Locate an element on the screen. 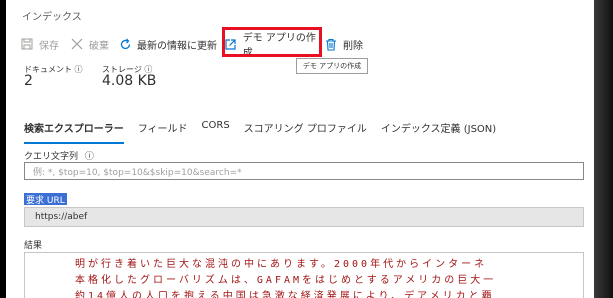 The image size is (613, 298). window-edge is located at coordinates (603, 149).